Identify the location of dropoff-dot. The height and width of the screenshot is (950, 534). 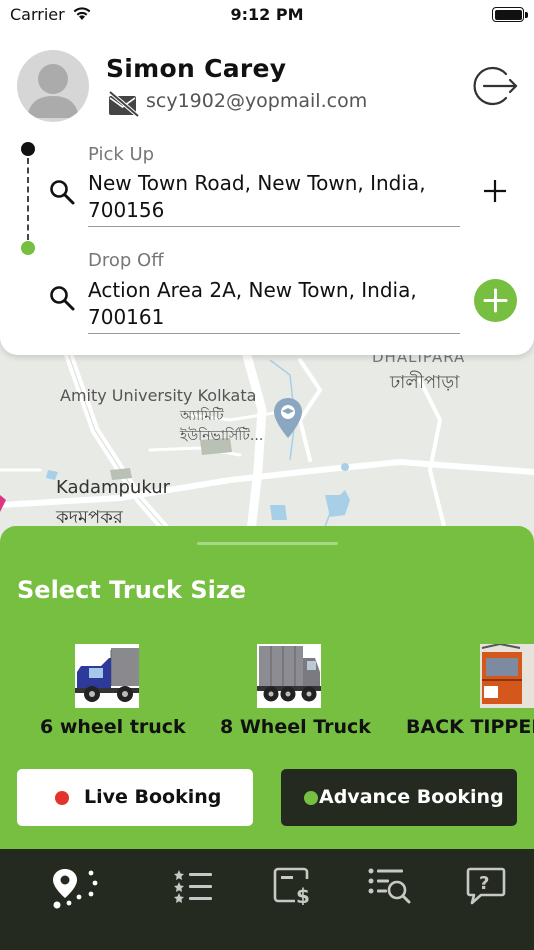
(28, 248).